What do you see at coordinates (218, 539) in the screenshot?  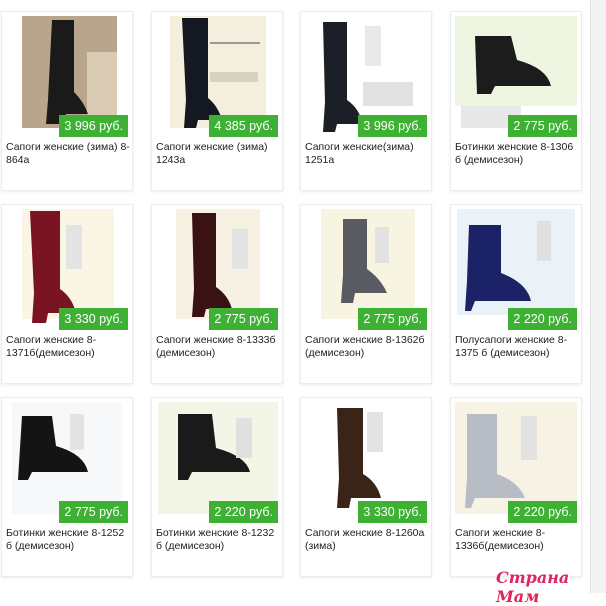 I see `product-title: Ботинки женские 8-1232 б (демисезон)` at bounding box center [218, 539].